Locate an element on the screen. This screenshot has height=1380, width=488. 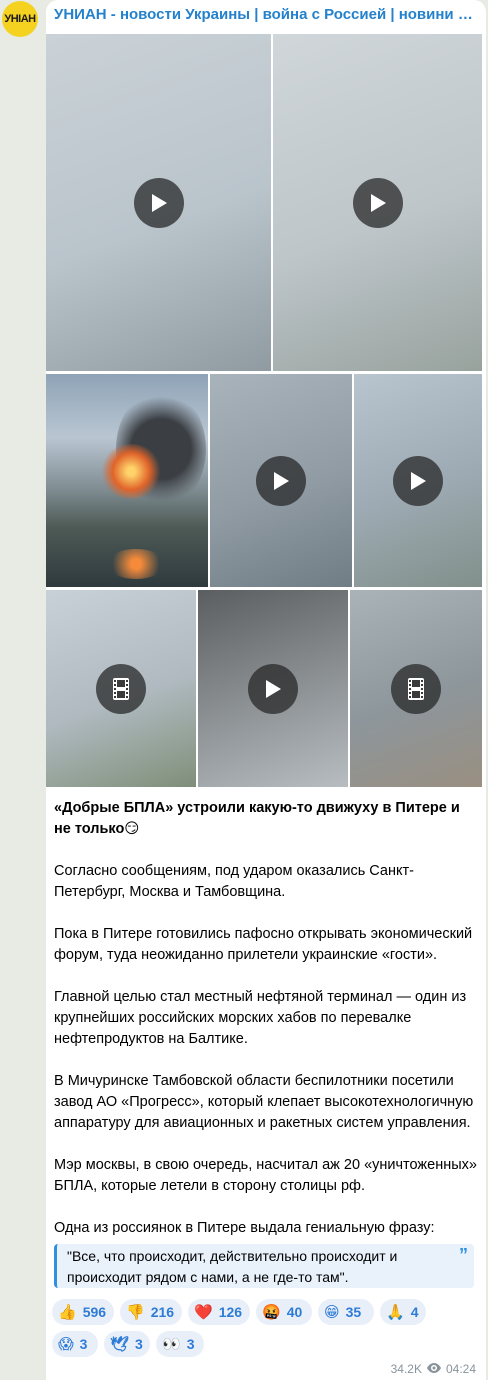
grin-face-icon: 😁 is located at coordinates (332, 1312).